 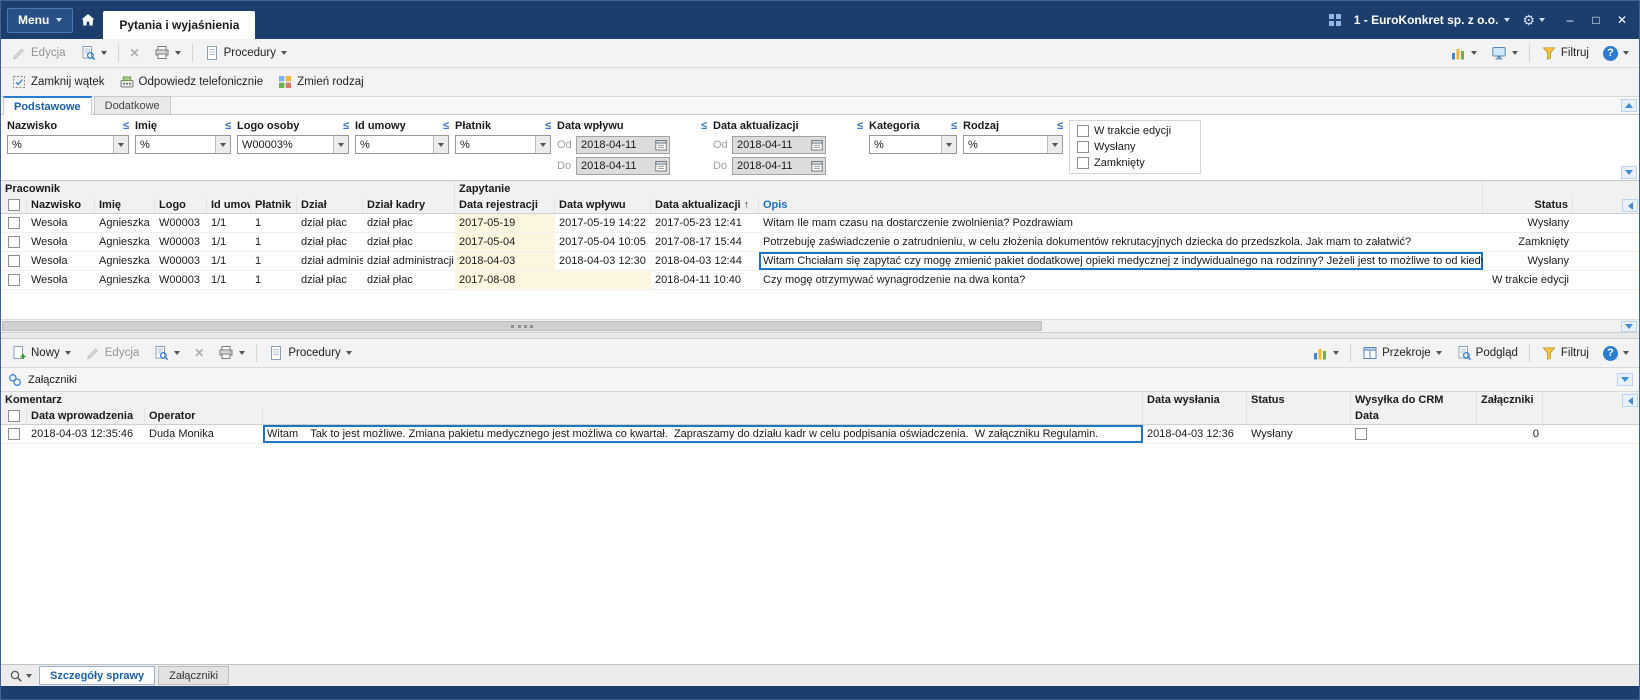 I want to click on col-header-opis: Opis, so click(x=1121, y=205).